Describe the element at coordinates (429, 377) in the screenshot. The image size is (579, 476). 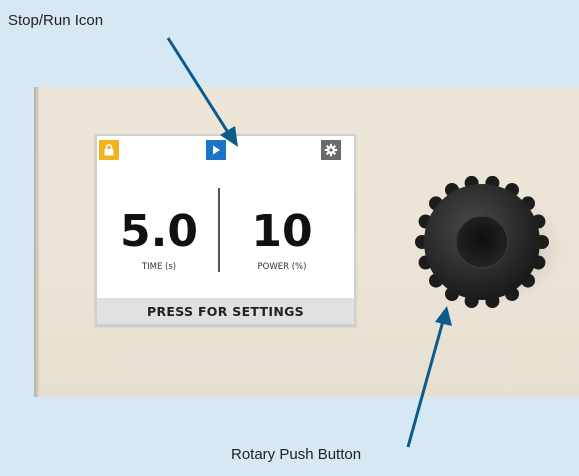
I see `arrow-to-rotary-button` at that location.